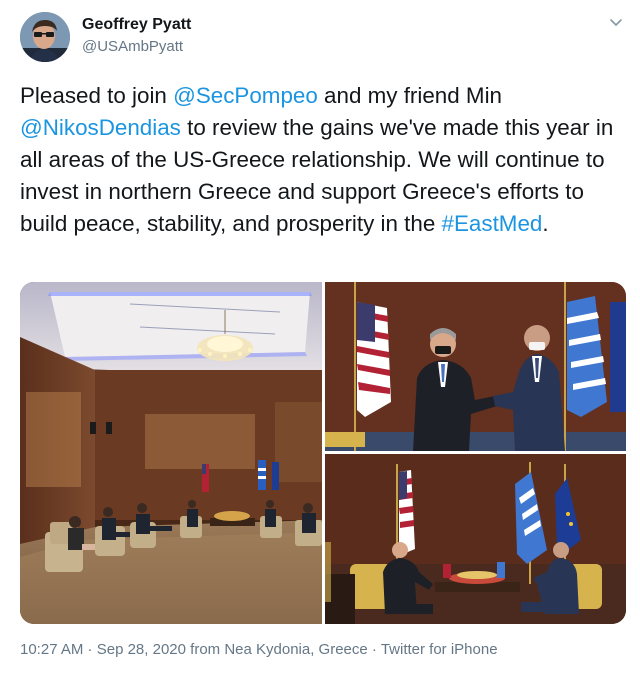 The width and height of the screenshot is (640, 676). Describe the element at coordinates (439, 649) in the screenshot. I see `tweet-source: Twitter for iPhone` at that location.